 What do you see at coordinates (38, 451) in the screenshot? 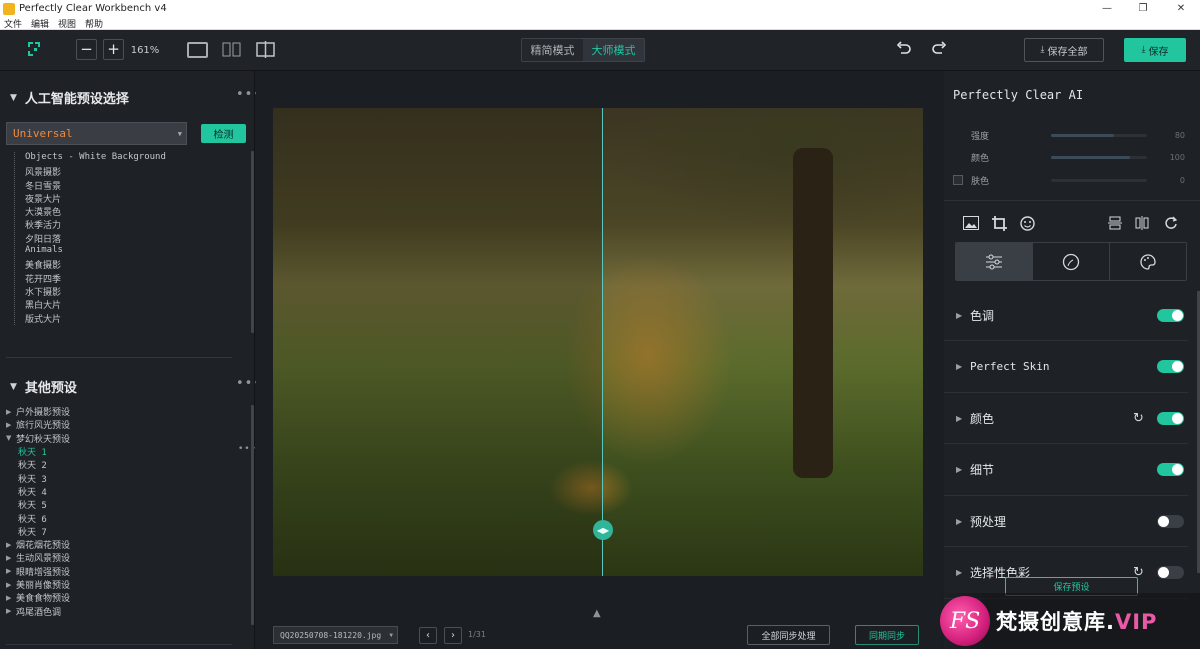
I see `preset-child-item: 秋天 1` at bounding box center [38, 451].